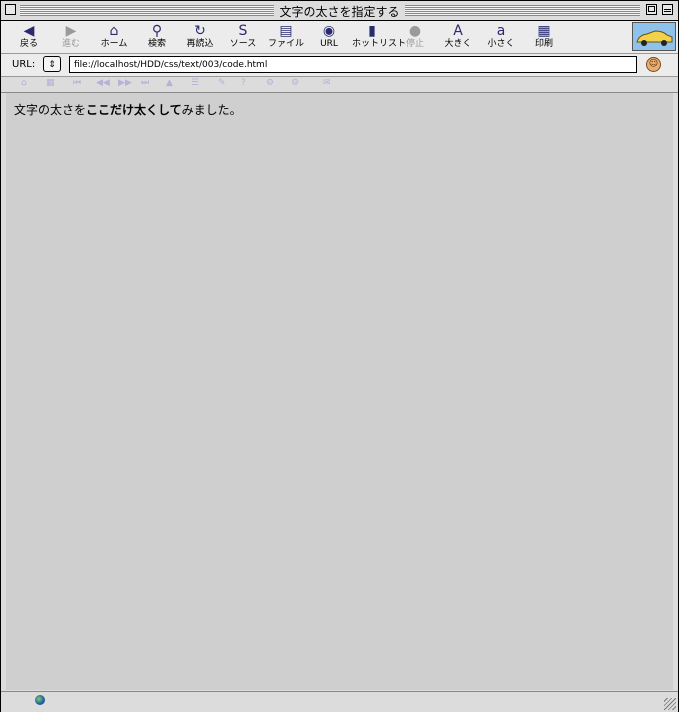 This screenshot has width=679, height=712. Describe the element at coordinates (103, 83) in the screenshot. I see `nav-prev-icon: ◀◀` at that location.